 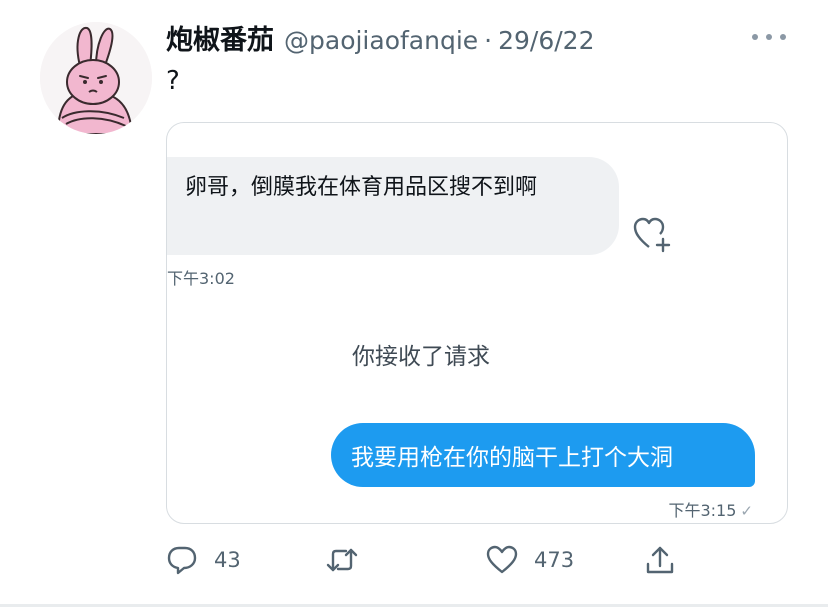 What do you see at coordinates (530, 560) in the screenshot?
I see `like-button: 473` at bounding box center [530, 560].